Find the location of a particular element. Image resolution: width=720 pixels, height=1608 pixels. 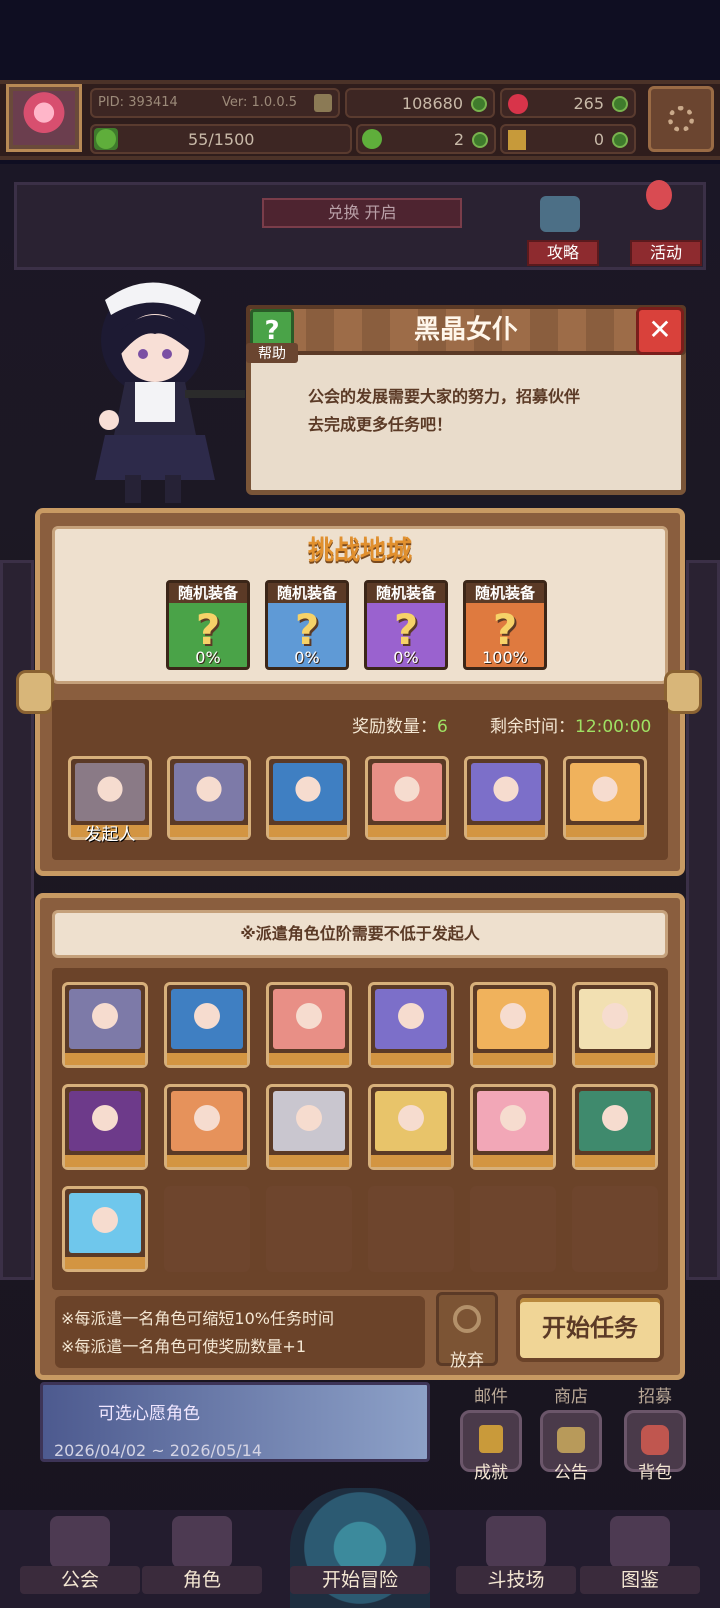

reward-percent: 100% is located at coordinates (505, 657).